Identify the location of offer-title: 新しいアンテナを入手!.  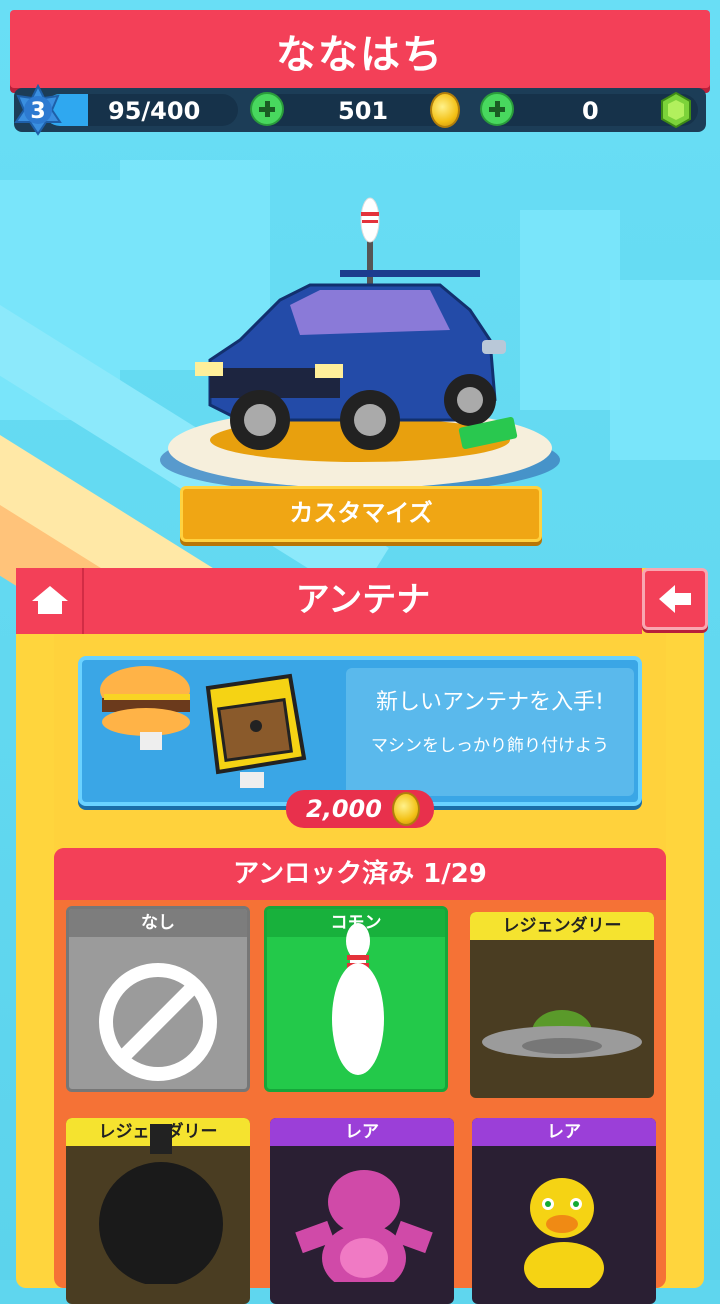
(490, 702).